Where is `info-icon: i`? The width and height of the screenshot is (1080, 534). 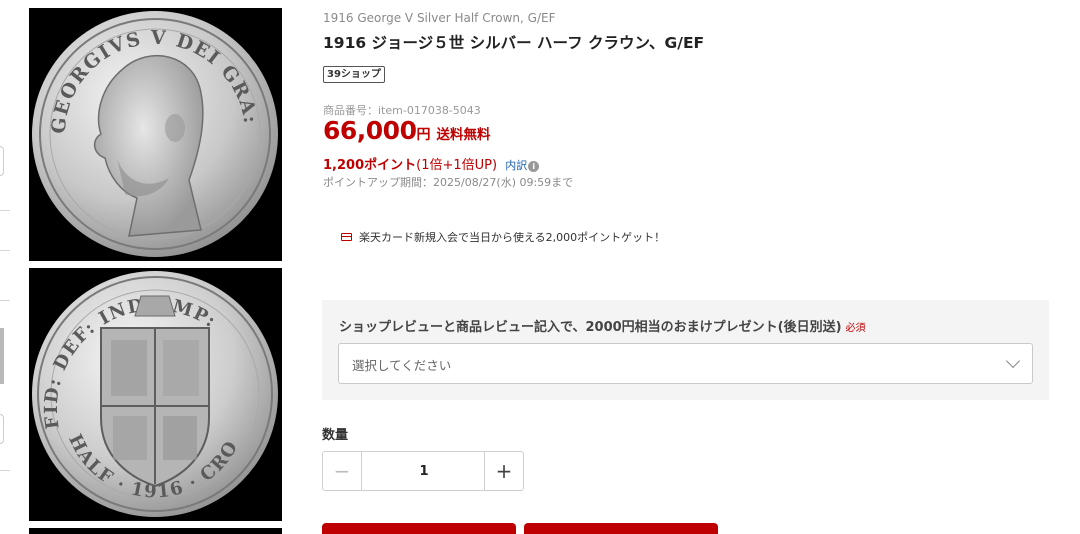
info-icon: i is located at coordinates (534, 166).